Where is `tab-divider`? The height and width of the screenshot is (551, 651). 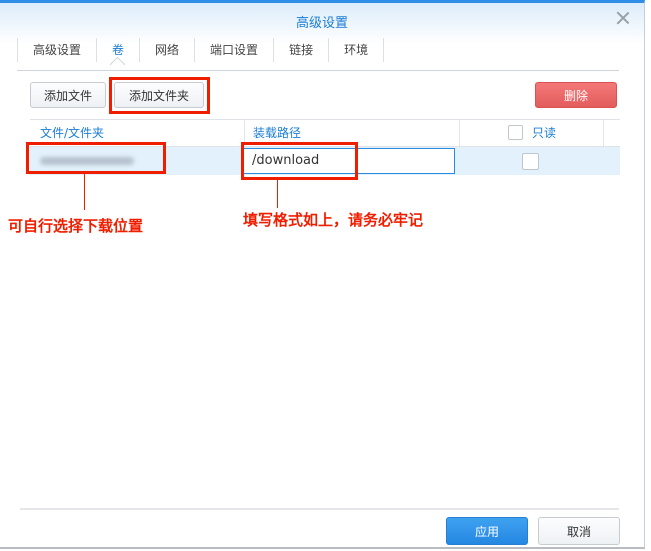
tab-divider is located at coordinates (318, 70).